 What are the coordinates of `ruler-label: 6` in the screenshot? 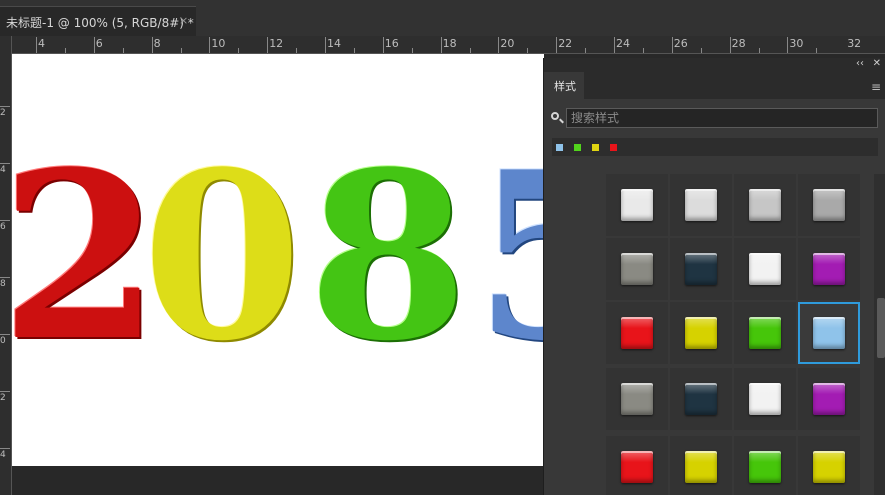 It's located at (99, 43).